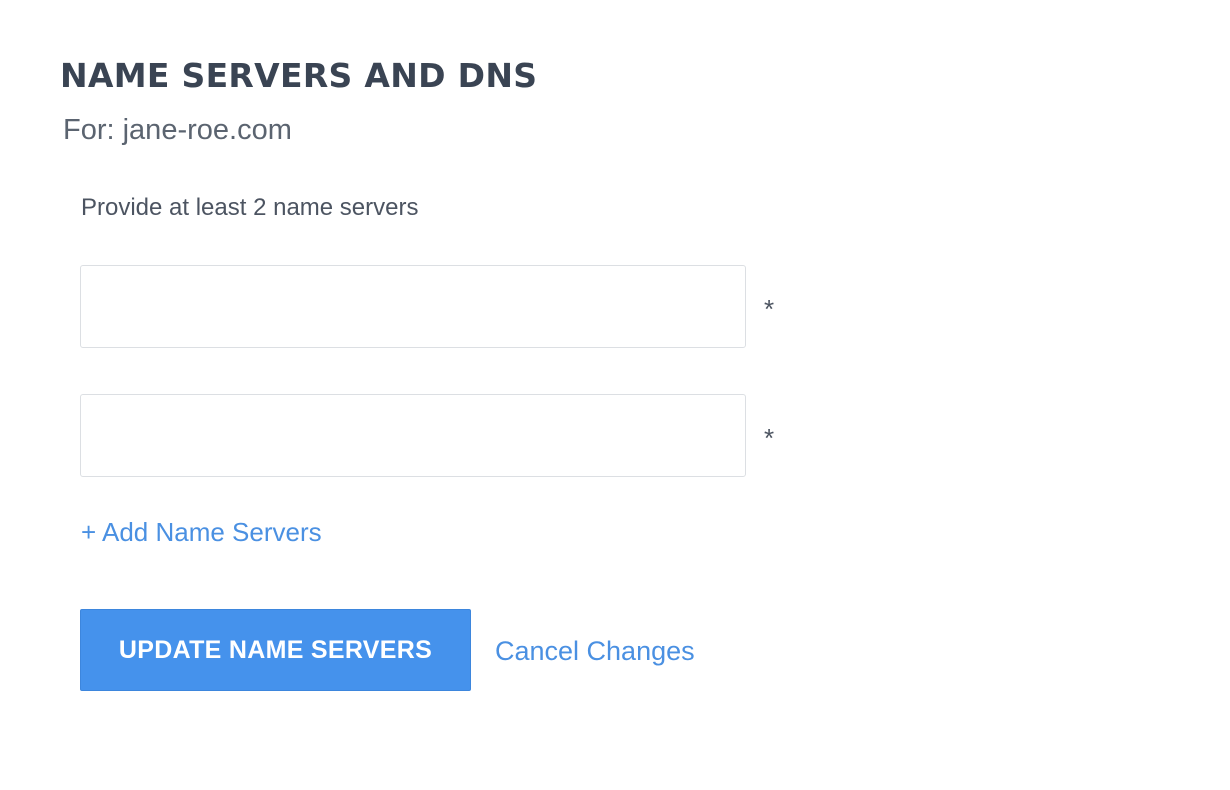 The height and width of the screenshot is (790, 1230). I want to click on update-name-servers-button: UPDATE NAME SERVERS, so click(275, 650).